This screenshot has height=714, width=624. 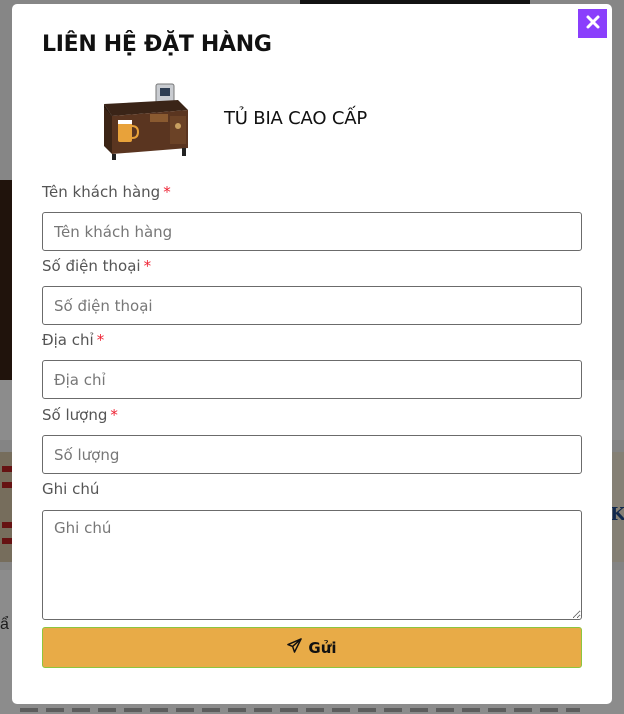 I want to click on close-button, so click(x=592, y=23).